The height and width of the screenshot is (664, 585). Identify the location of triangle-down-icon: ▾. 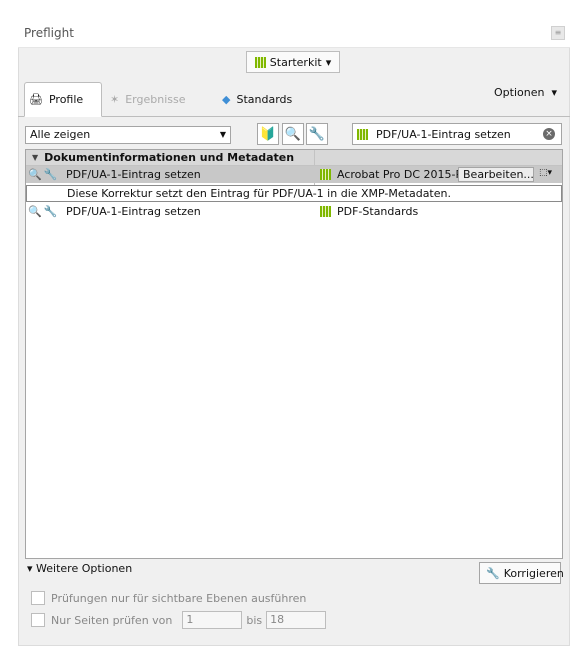
(32, 568).